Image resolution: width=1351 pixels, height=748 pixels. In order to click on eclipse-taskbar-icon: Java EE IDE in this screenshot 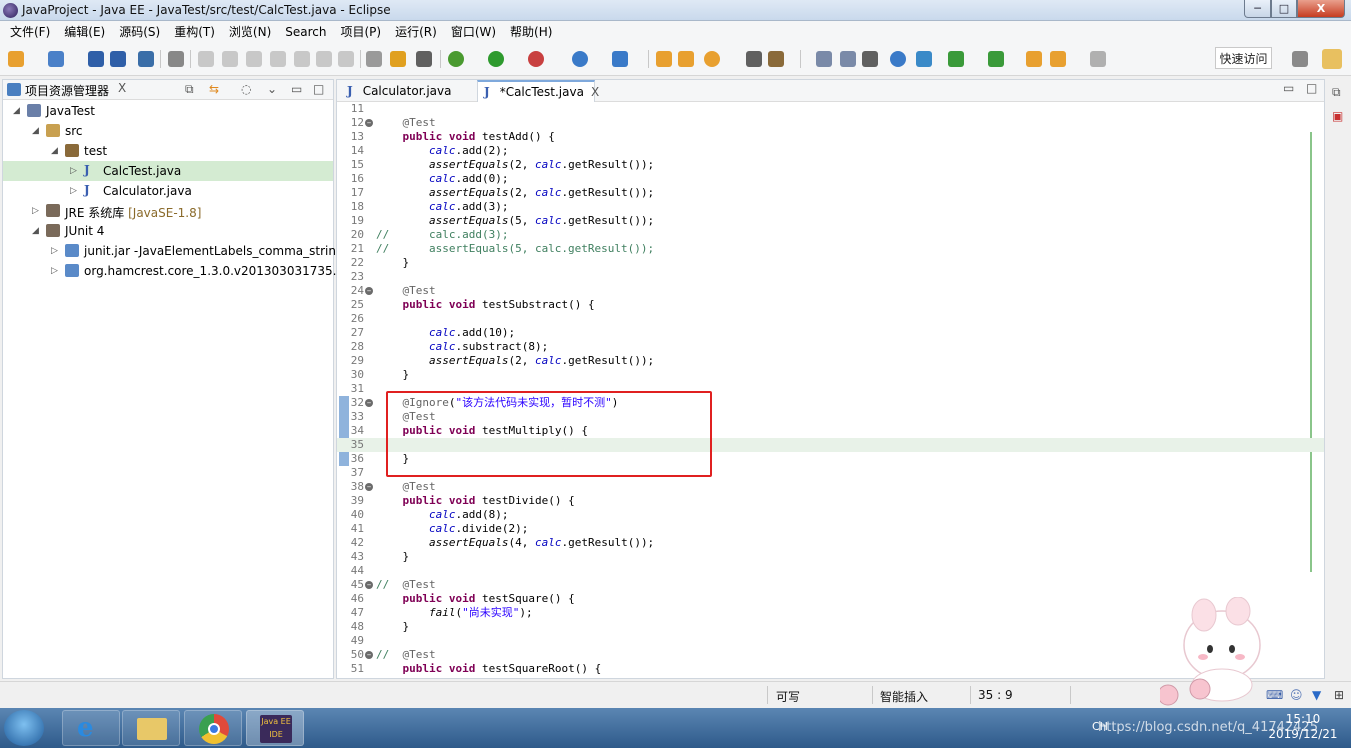, I will do `click(275, 728)`.